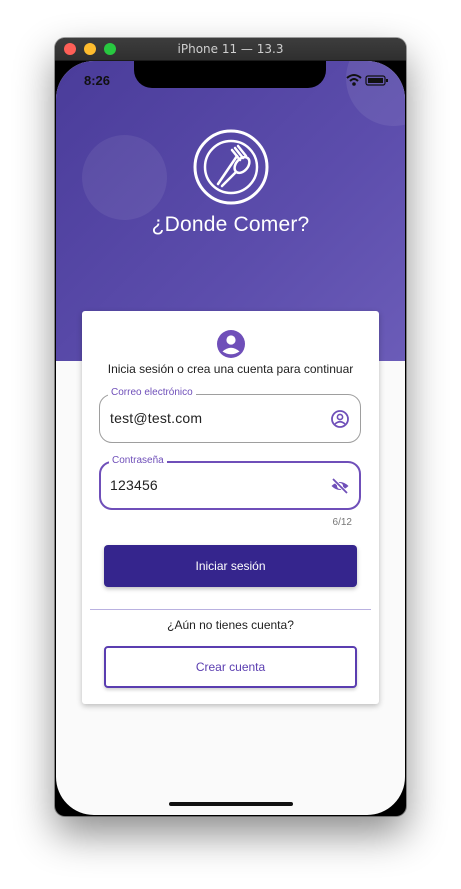 The image size is (461, 889). What do you see at coordinates (340, 419) in the screenshot?
I see `account-circle-outline-icon` at bounding box center [340, 419].